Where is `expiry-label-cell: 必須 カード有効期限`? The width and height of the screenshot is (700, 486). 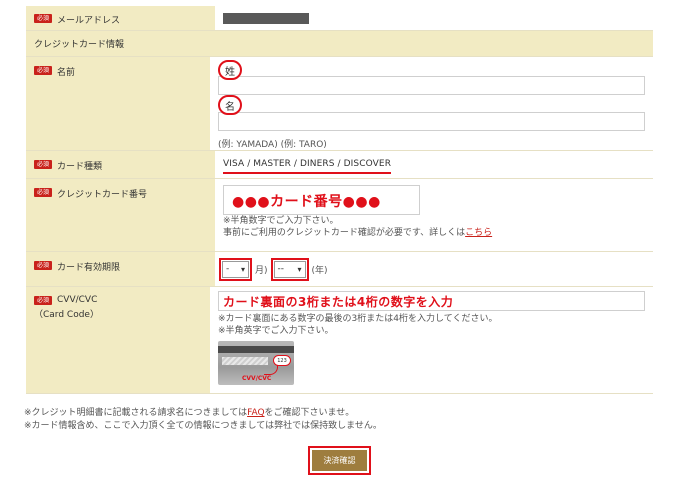
expiry-label-cell: 必須 カード有効期限 is located at coordinates (120, 269).